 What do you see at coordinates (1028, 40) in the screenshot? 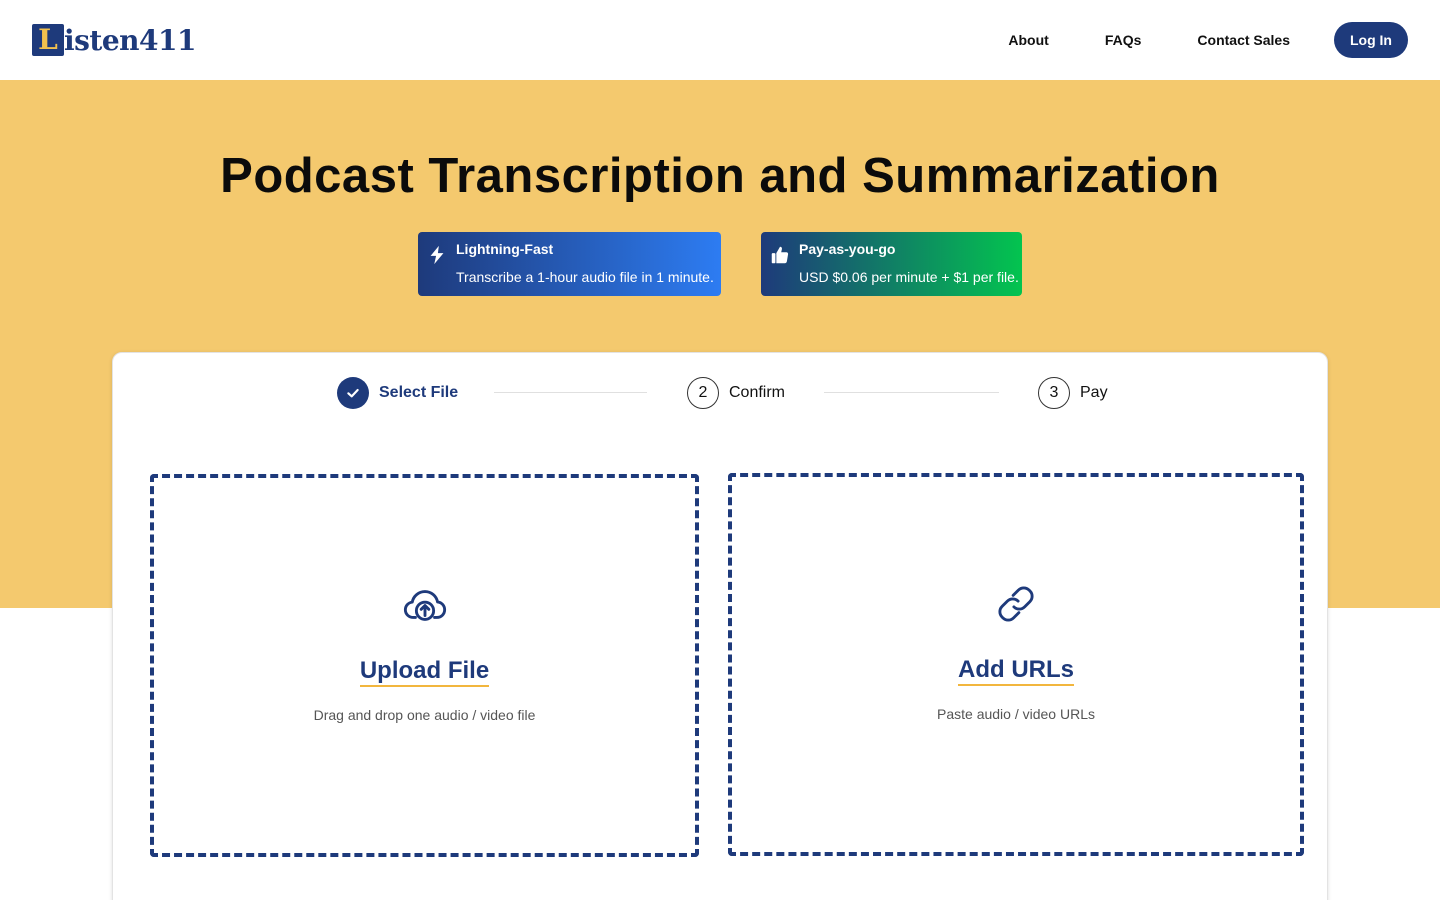
I see `nav-about-link: About` at bounding box center [1028, 40].